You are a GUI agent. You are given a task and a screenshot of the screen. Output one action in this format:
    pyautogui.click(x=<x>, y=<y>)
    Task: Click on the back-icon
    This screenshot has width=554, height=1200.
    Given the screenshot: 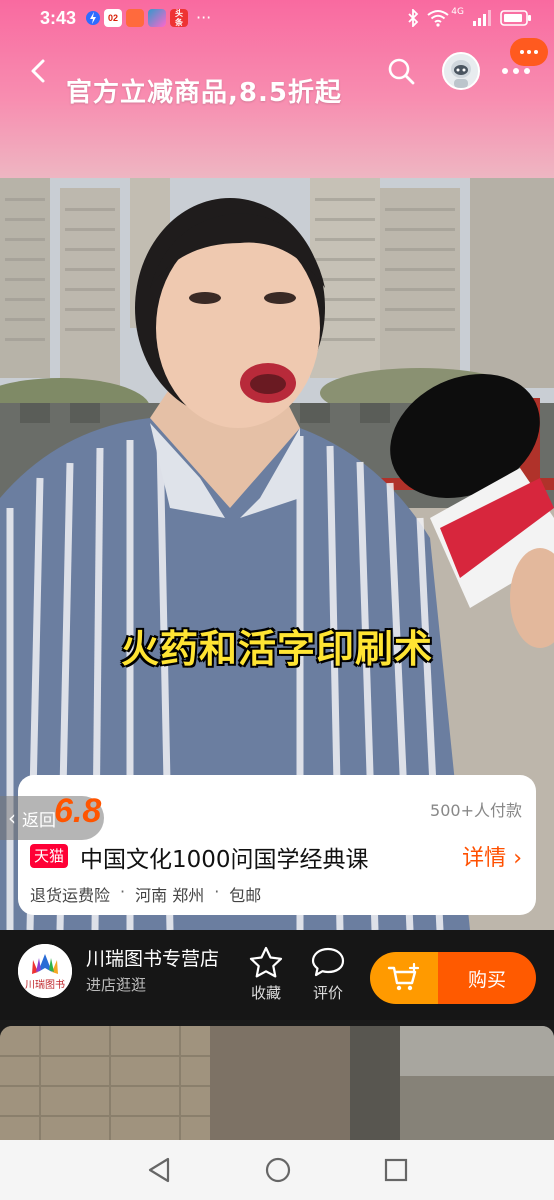 What is the action you would take?
    pyautogui.click(x=38, y=71)
    